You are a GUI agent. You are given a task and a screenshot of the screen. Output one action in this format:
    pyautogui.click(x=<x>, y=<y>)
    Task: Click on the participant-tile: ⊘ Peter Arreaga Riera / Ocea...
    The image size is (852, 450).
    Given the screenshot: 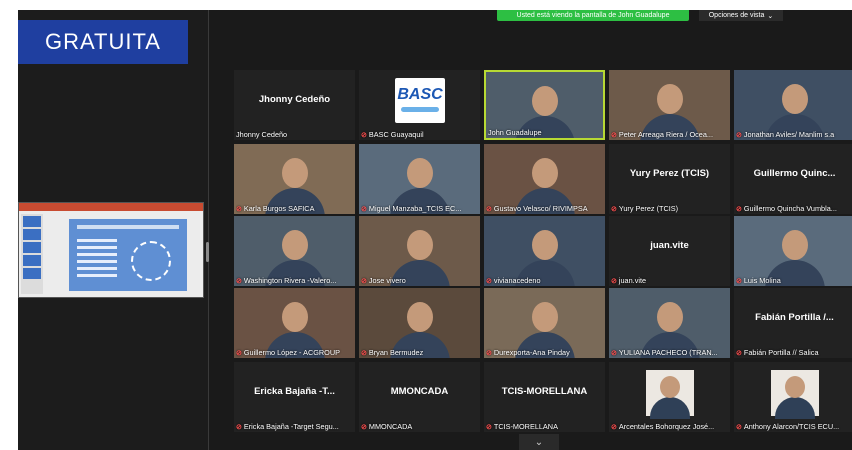 What is the action you would take?
    pyautogui.click(x=669, y=105)
    